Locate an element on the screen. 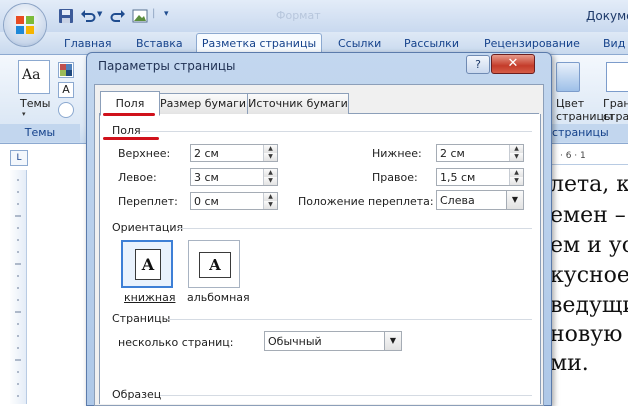 Image resolution: width=628 pixels, height=406 pixels. page-background-group-label: страницы is located at coordinates (588, 133).